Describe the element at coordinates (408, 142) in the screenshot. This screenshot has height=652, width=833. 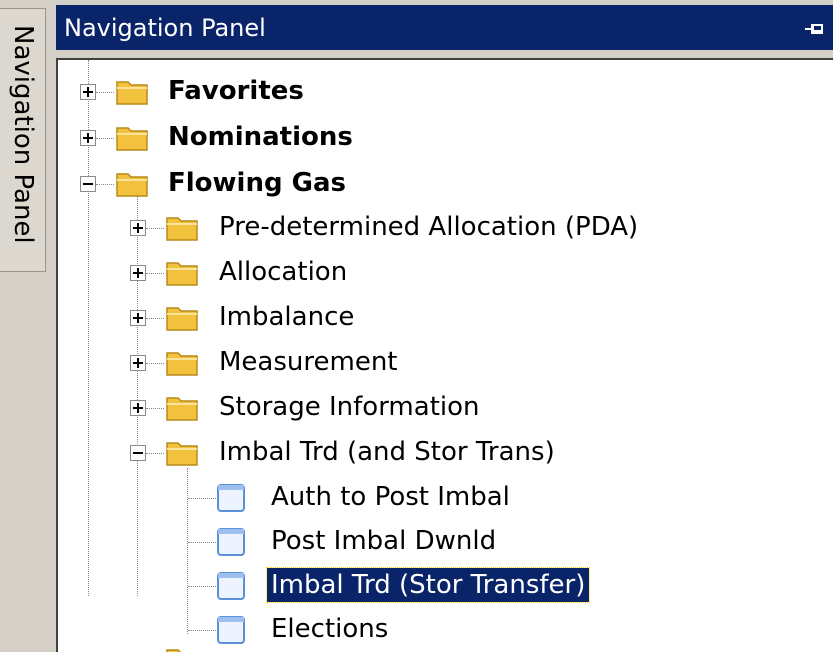
I see `tree-node-nominations: Nominations` at that location.